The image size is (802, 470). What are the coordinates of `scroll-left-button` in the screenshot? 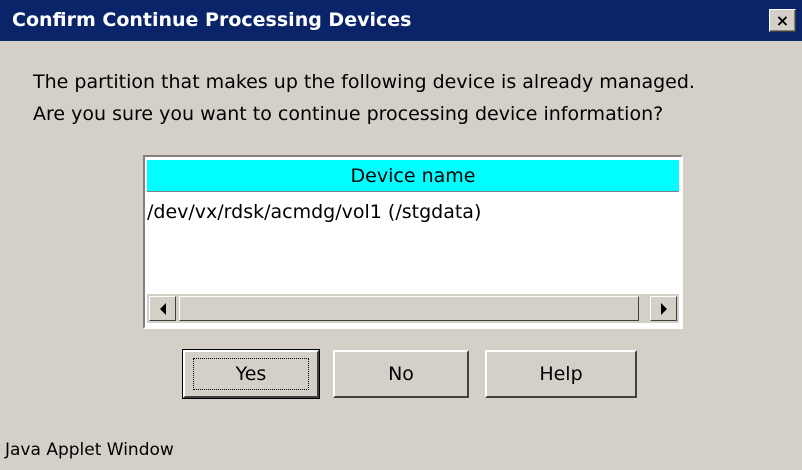 It's located at (162, 308).